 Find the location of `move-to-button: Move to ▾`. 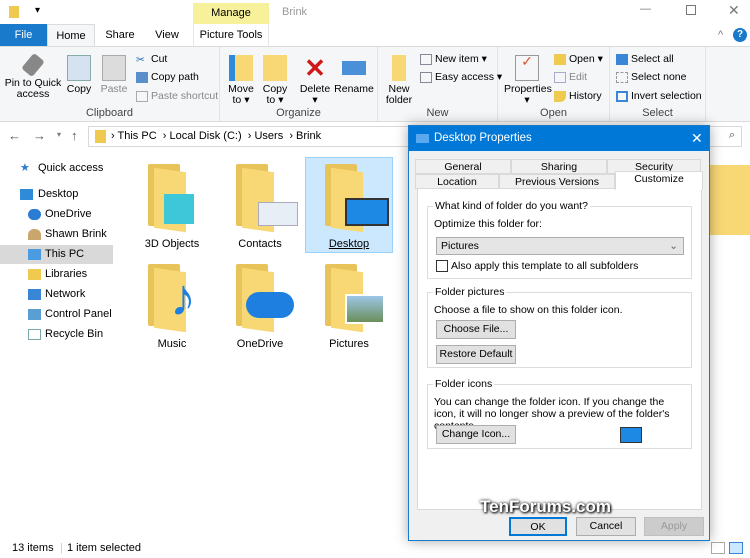

move-to-button: Move to ▾ is located at coordinates (241, 80).